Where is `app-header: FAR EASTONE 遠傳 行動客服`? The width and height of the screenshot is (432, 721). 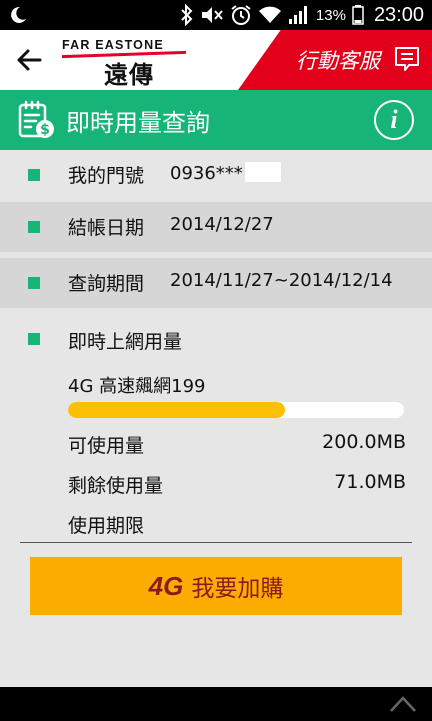
app-header: FAR EASTONE 遠傳 行動客服 is located at coordinates (216, 60).